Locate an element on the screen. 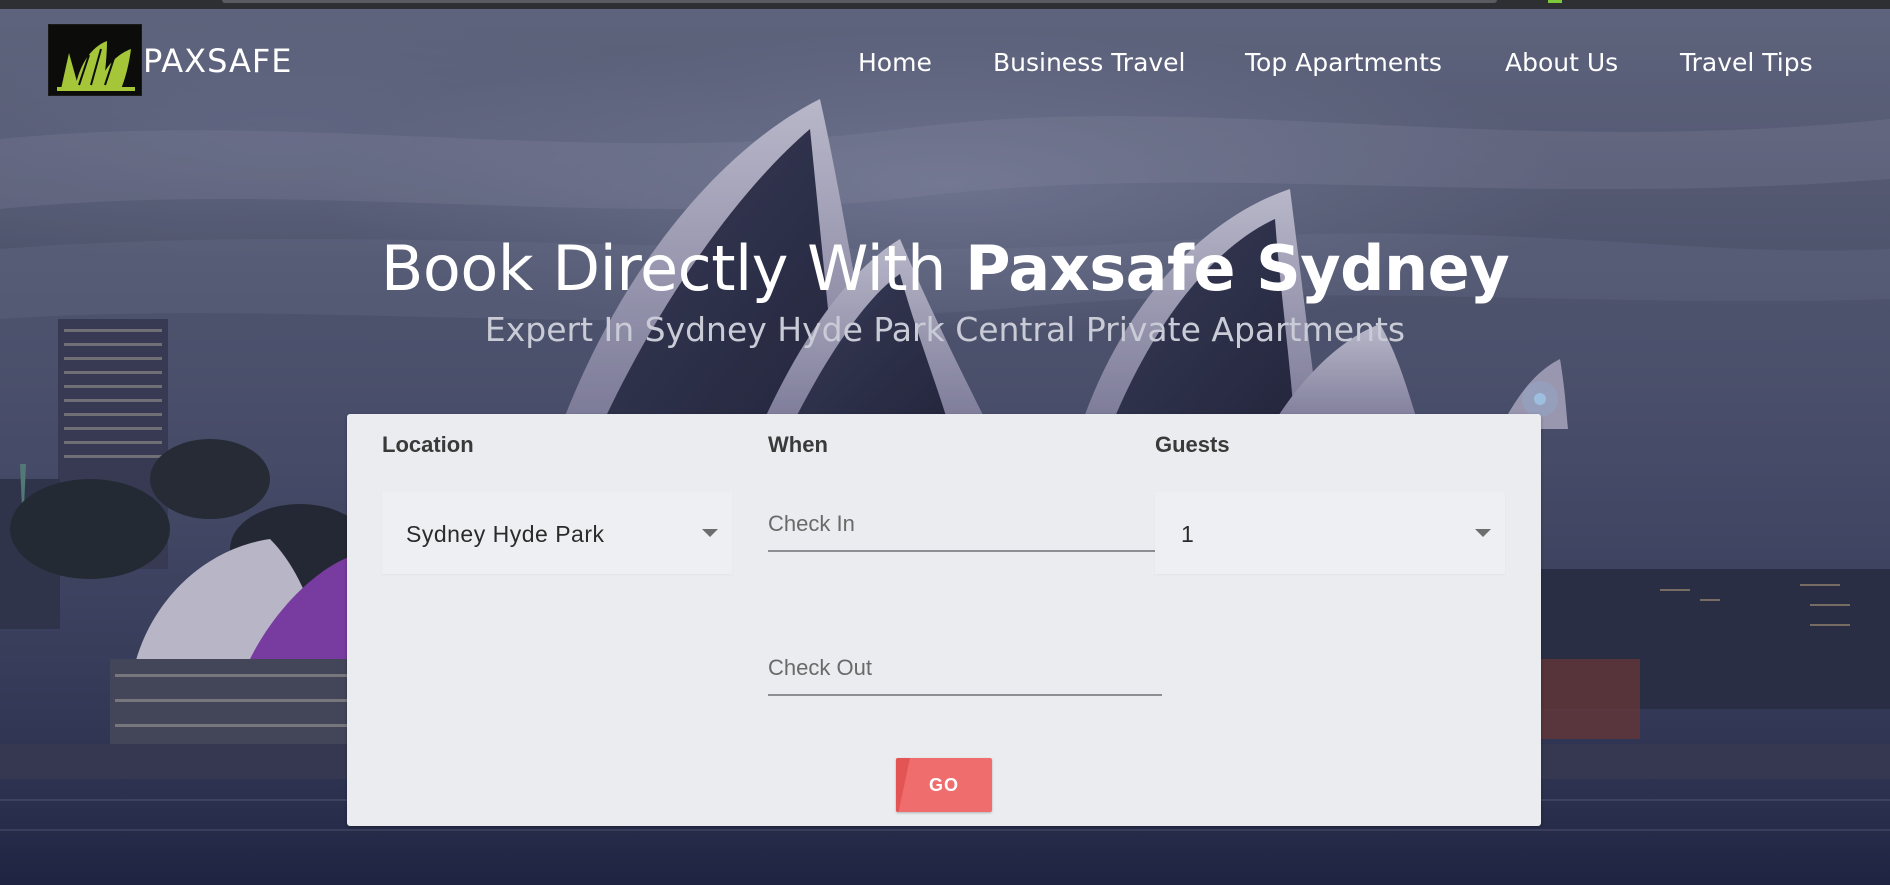 This screenshot has height=885, width=1890. go-button-label: GO is located at coordinates (943, 784).